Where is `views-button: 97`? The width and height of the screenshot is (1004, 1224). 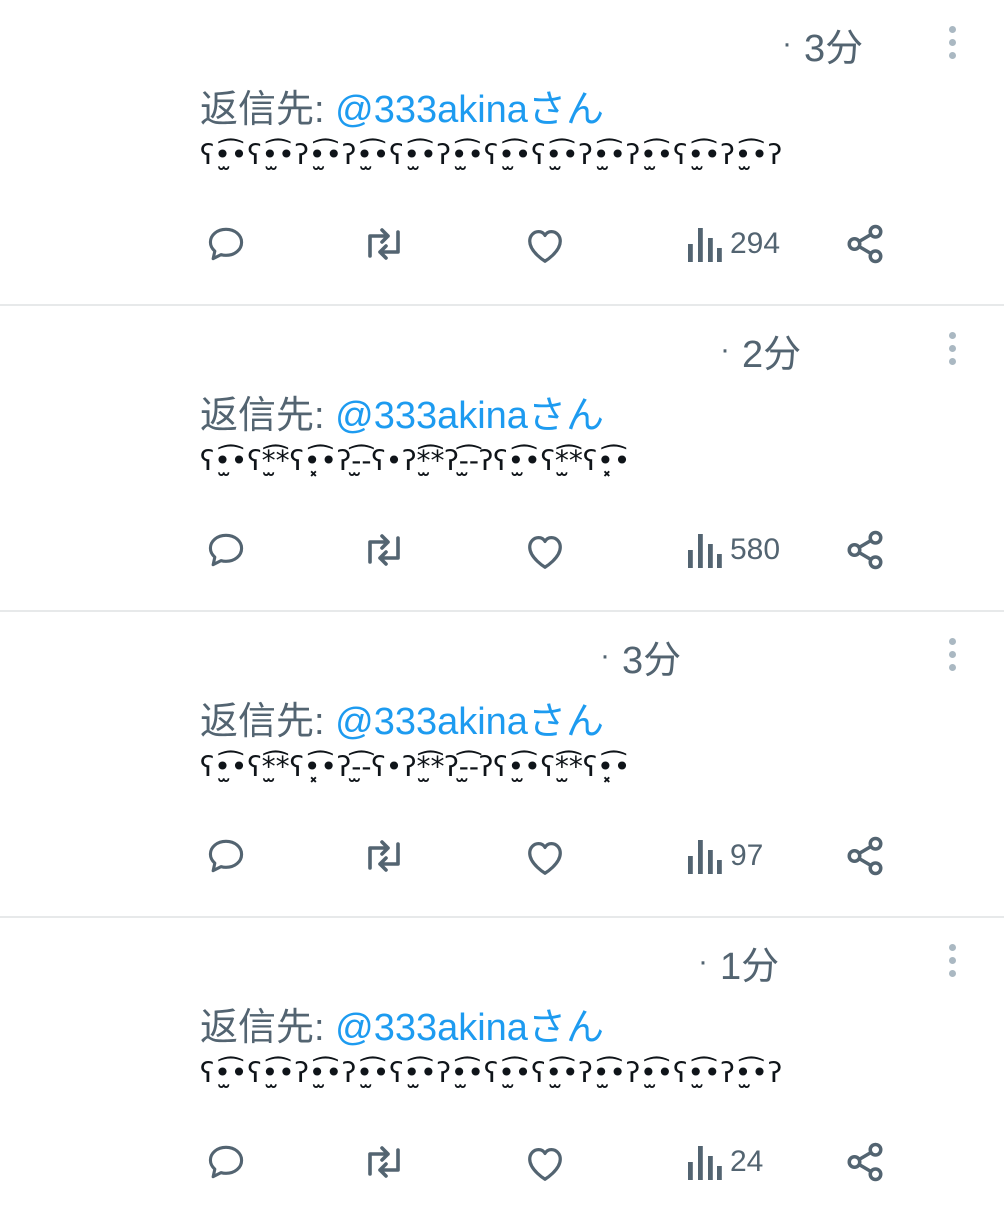 views-button: 97 is located at coordinates (724, 856).